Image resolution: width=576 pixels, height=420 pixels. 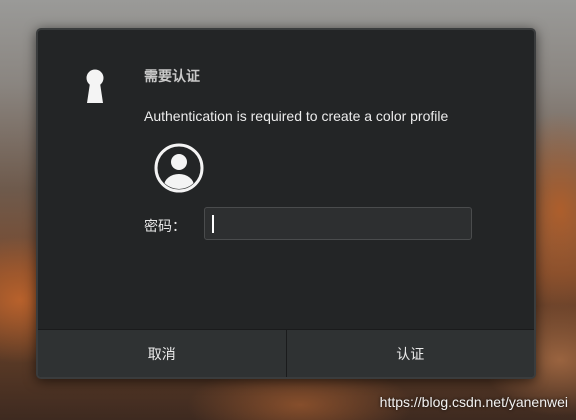 What do you see at coordinates (473, 402) in the screenshot?
I see `watermark-text: https://blog.csdn.net/yanenwei` at bounding box center [473, 402].